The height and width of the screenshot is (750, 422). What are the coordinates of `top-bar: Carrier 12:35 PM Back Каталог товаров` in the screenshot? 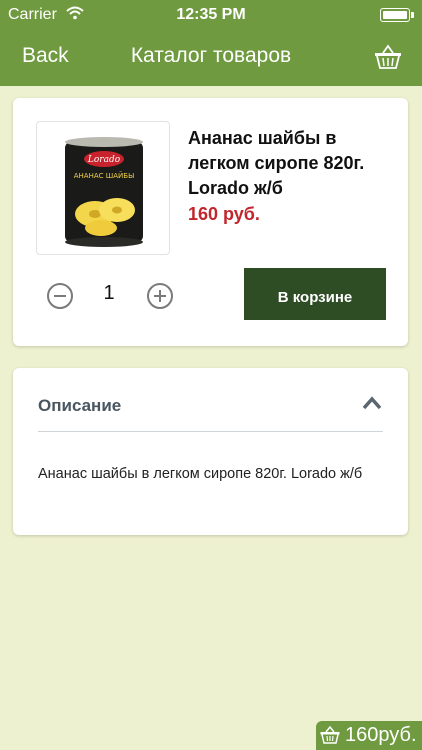 It's located at (211, 43).